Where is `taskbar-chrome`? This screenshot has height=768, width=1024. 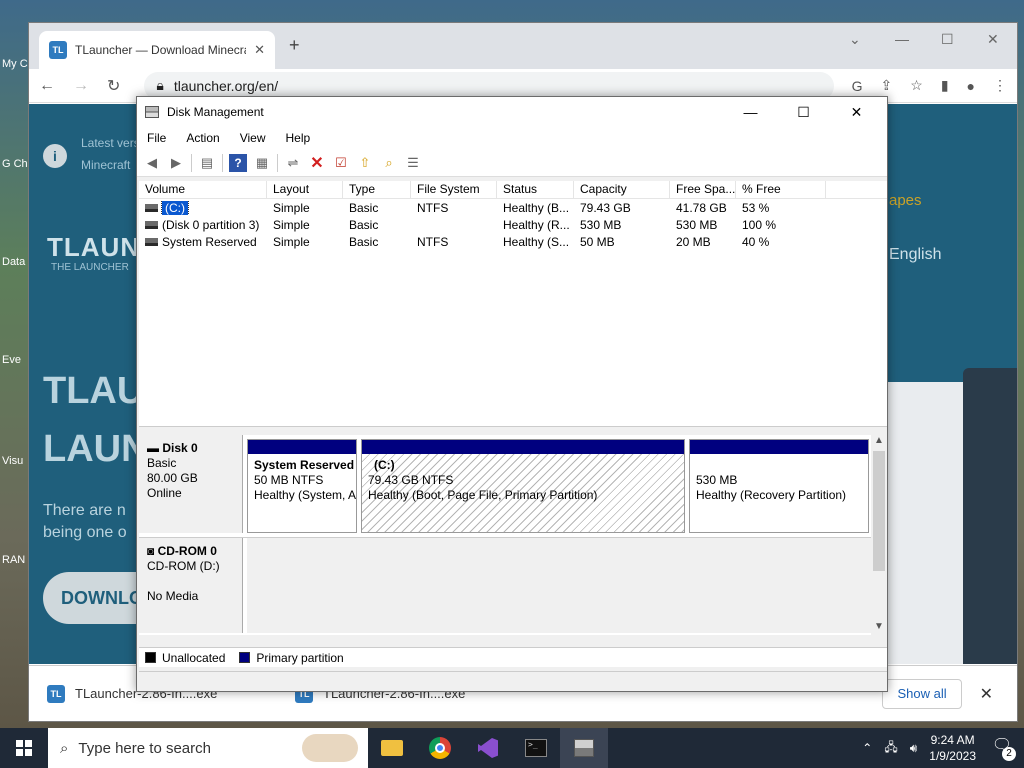 taskbar-chrome is located at coordinates (440, 748).